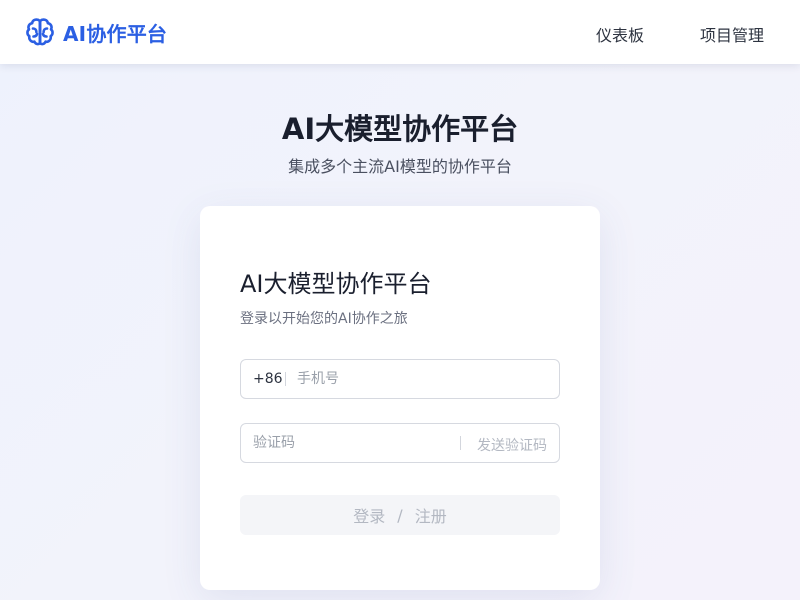  I want to click on code-divider, so click(460, 443).